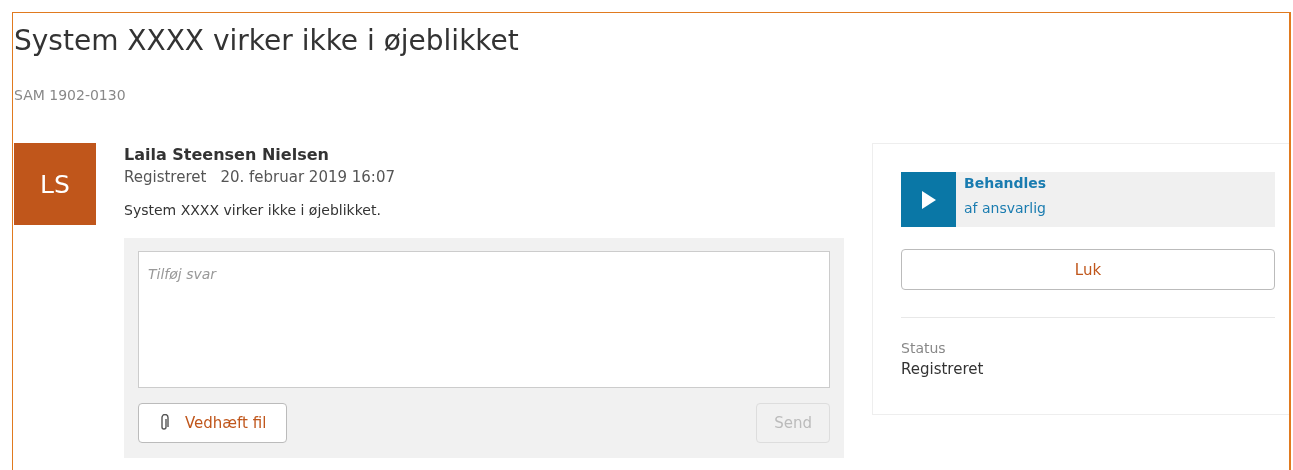  Describe the element at coordinates (924, 348) in the screenshot. I see `status-label: Status` at that location.